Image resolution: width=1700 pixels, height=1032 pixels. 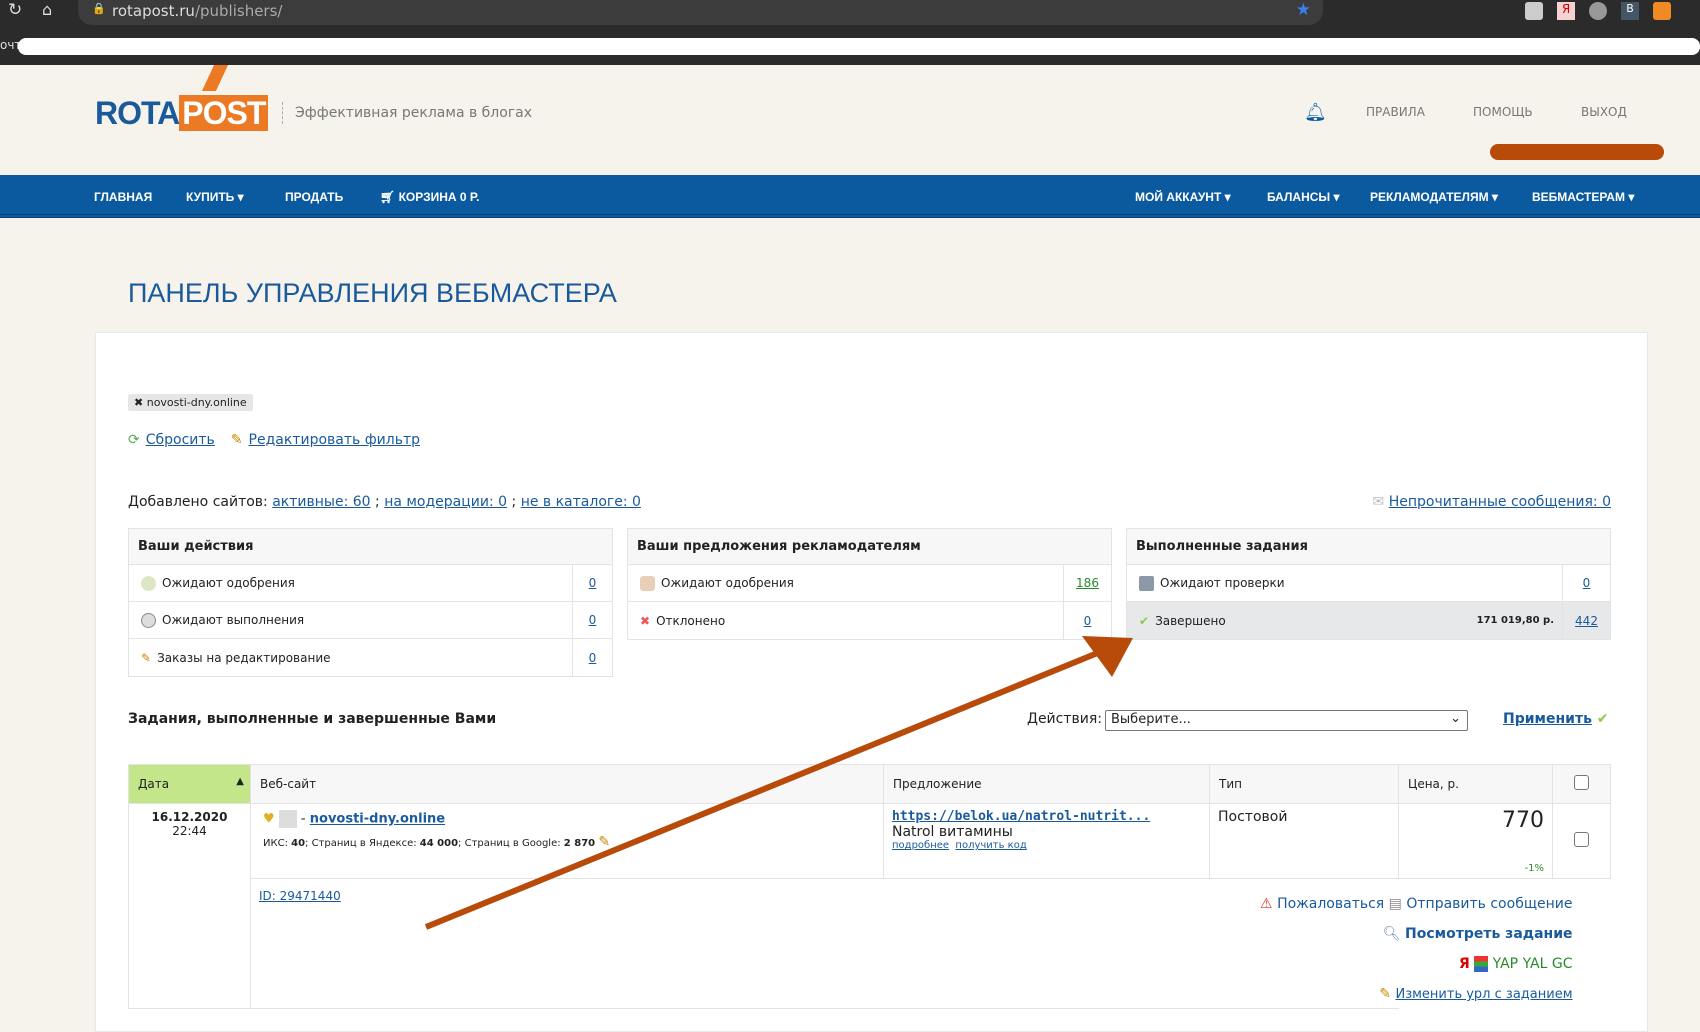 What do you see at coordinates (567, 784) in the screenshot?
I see `column-website: Веб-сайт` at bounding box center [567, 784].